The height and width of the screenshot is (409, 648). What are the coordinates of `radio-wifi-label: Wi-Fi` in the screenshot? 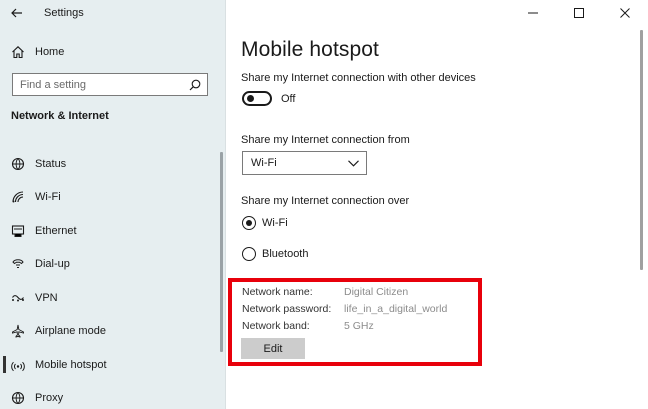 It's located at (275, 223).